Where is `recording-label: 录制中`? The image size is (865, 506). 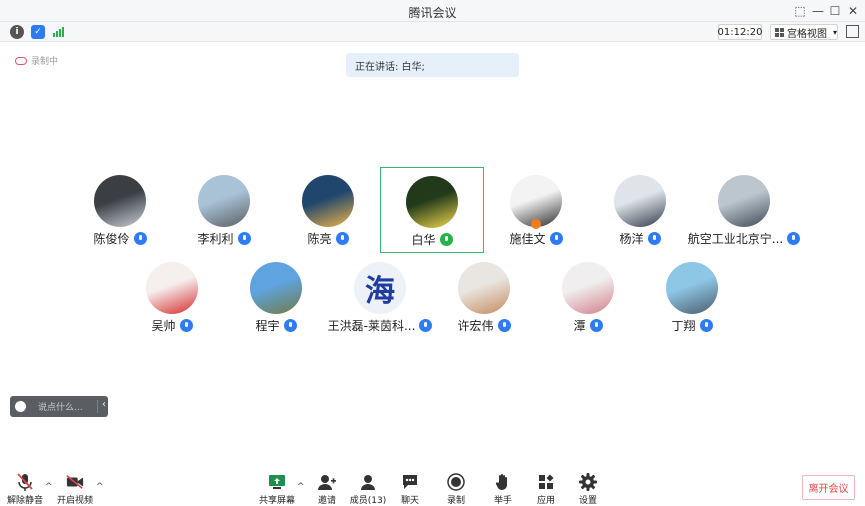
recording-label: 录制中 is located at coordinates (45, 62).